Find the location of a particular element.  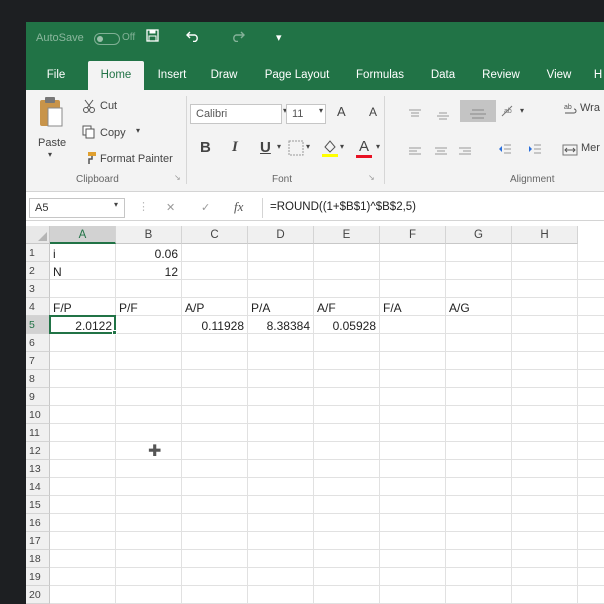

tab-insert: Insert is located at coordinates (172, 75).